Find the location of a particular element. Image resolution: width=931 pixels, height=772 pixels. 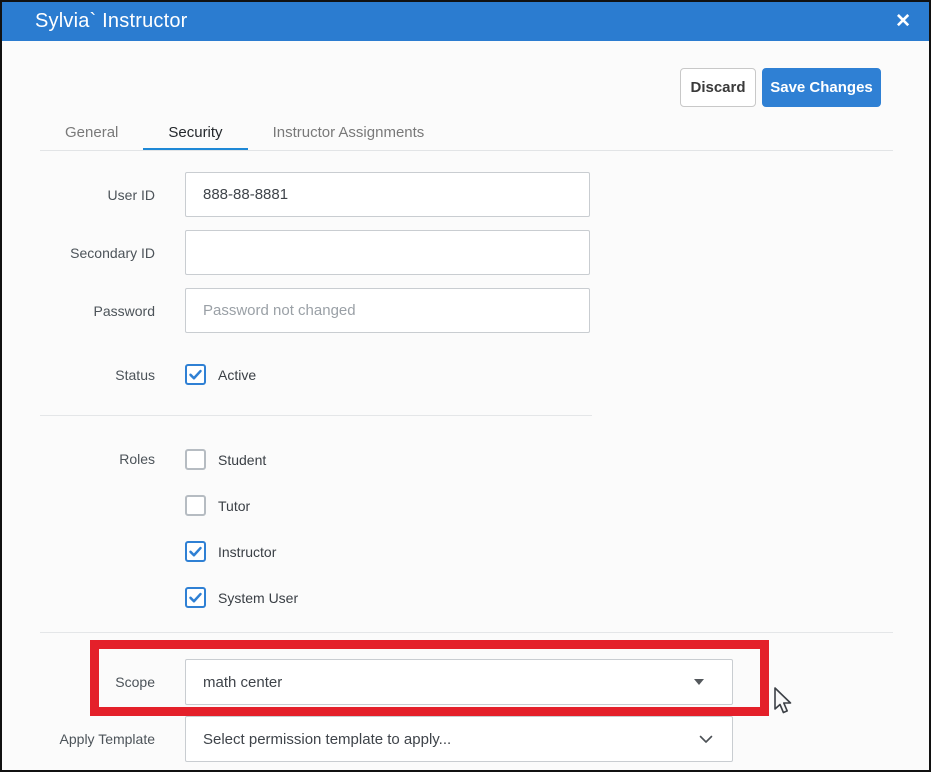

role-instructor-label: Instructor is located at coordinates (247, 551).